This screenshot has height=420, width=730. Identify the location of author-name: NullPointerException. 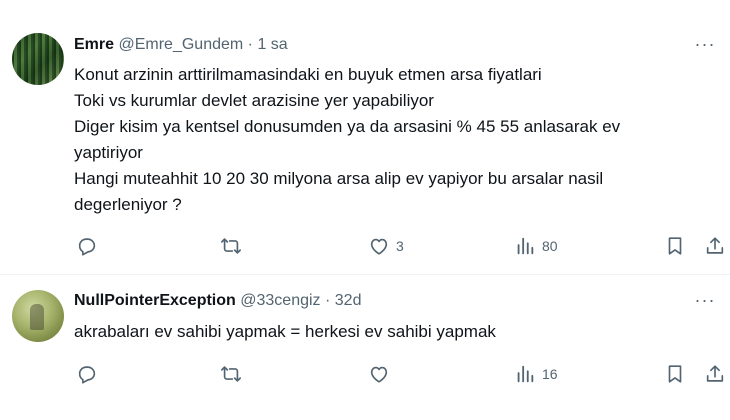
(155, 300).